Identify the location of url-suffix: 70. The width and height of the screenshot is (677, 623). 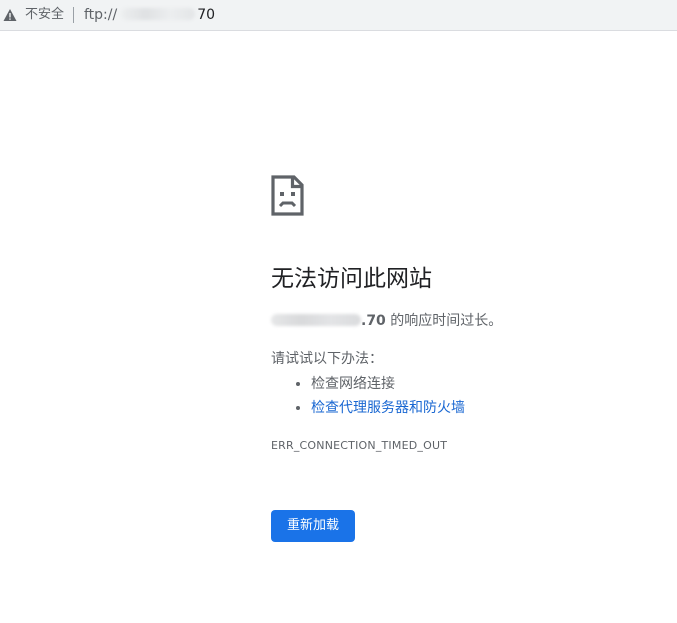
(206, 15).